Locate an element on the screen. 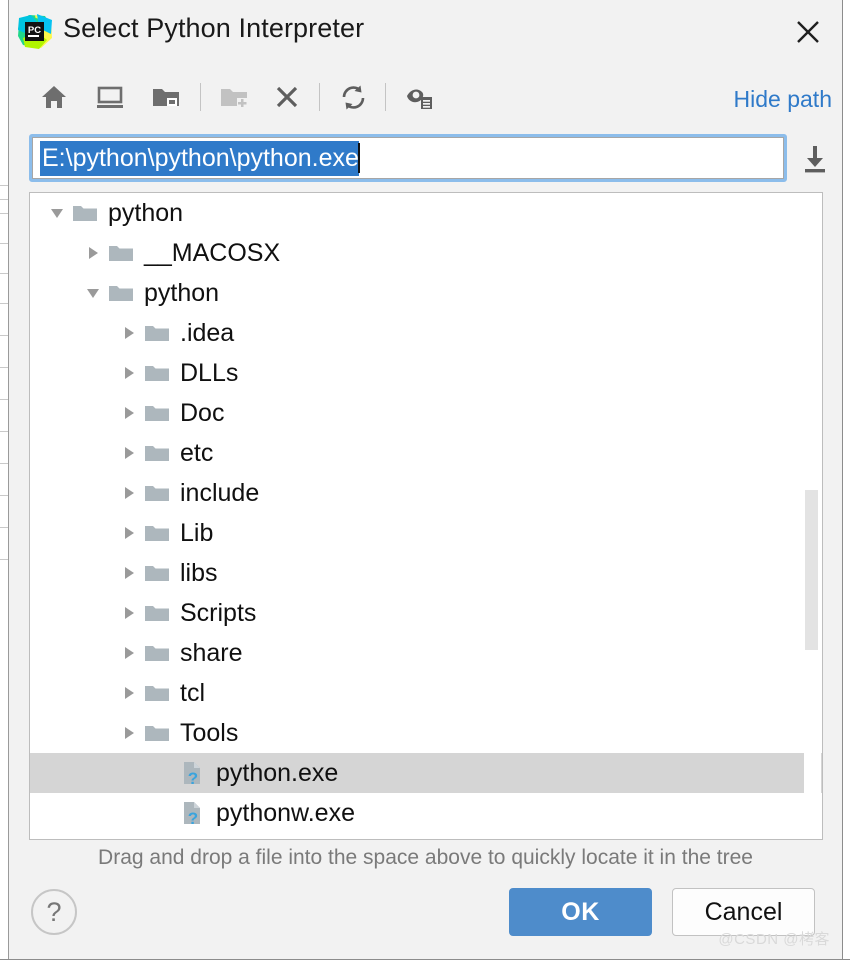  toolbar: Hide path is located at coordinates (425, 97).